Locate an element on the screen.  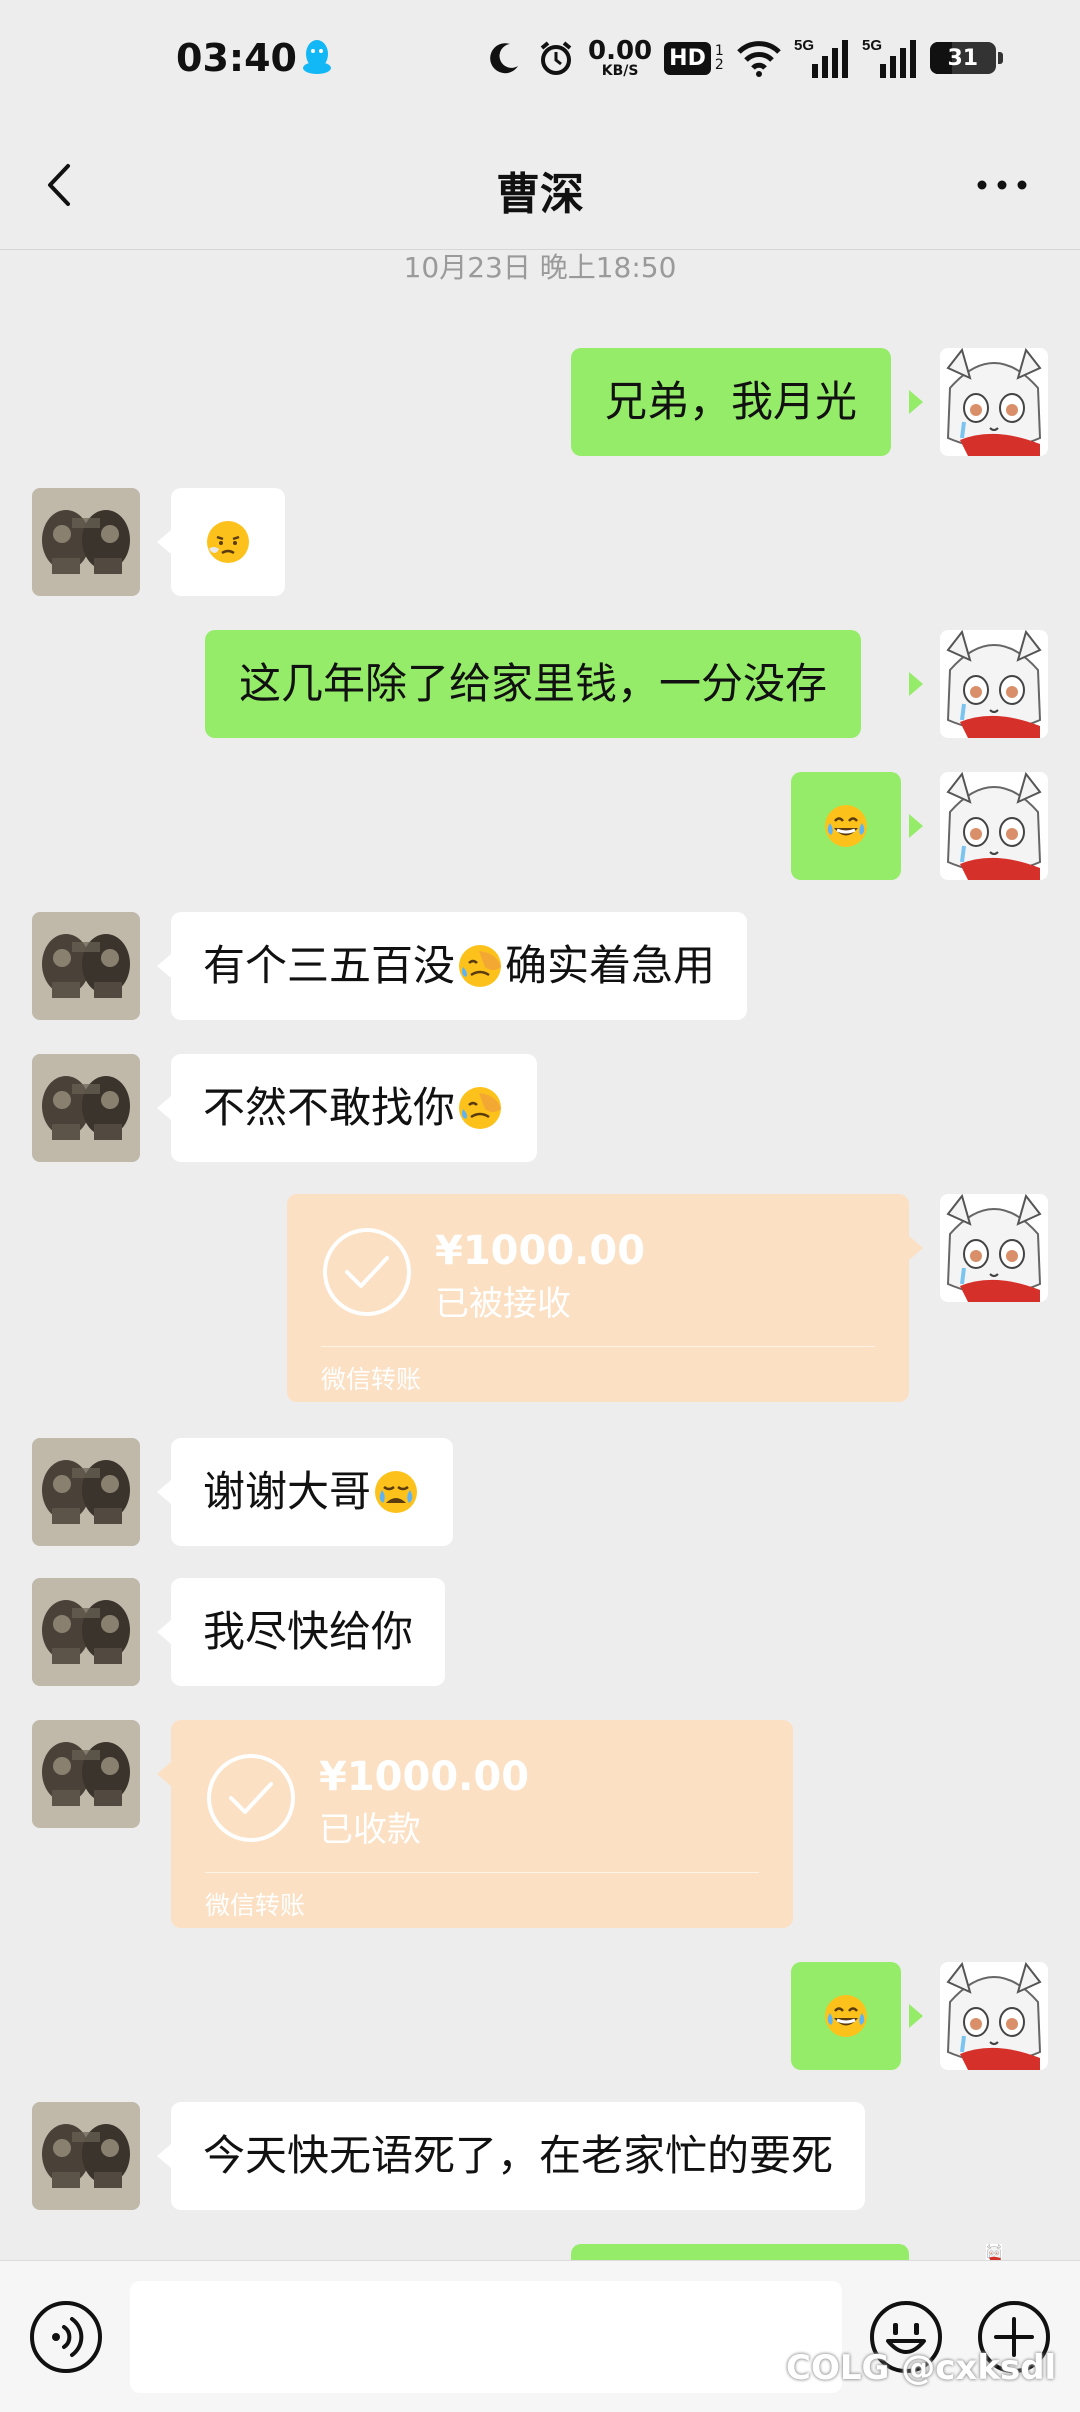
message-bubble-sent: 兄弟，我月光 is located at coordinates (731, 402).